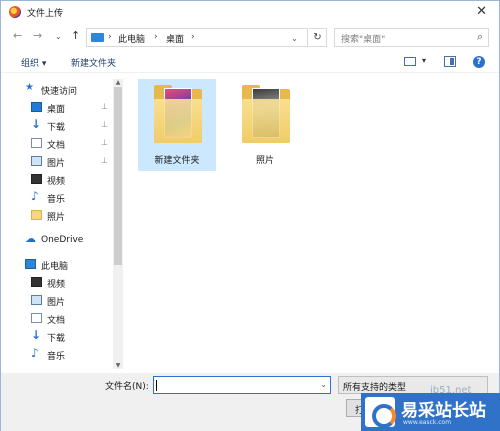 The width and height of the screenshot is (500, 431). Describe the element at coordinates (131, 38) in the screenshot. I see `breadcrumb-this-pc: 此电脑` at that location.